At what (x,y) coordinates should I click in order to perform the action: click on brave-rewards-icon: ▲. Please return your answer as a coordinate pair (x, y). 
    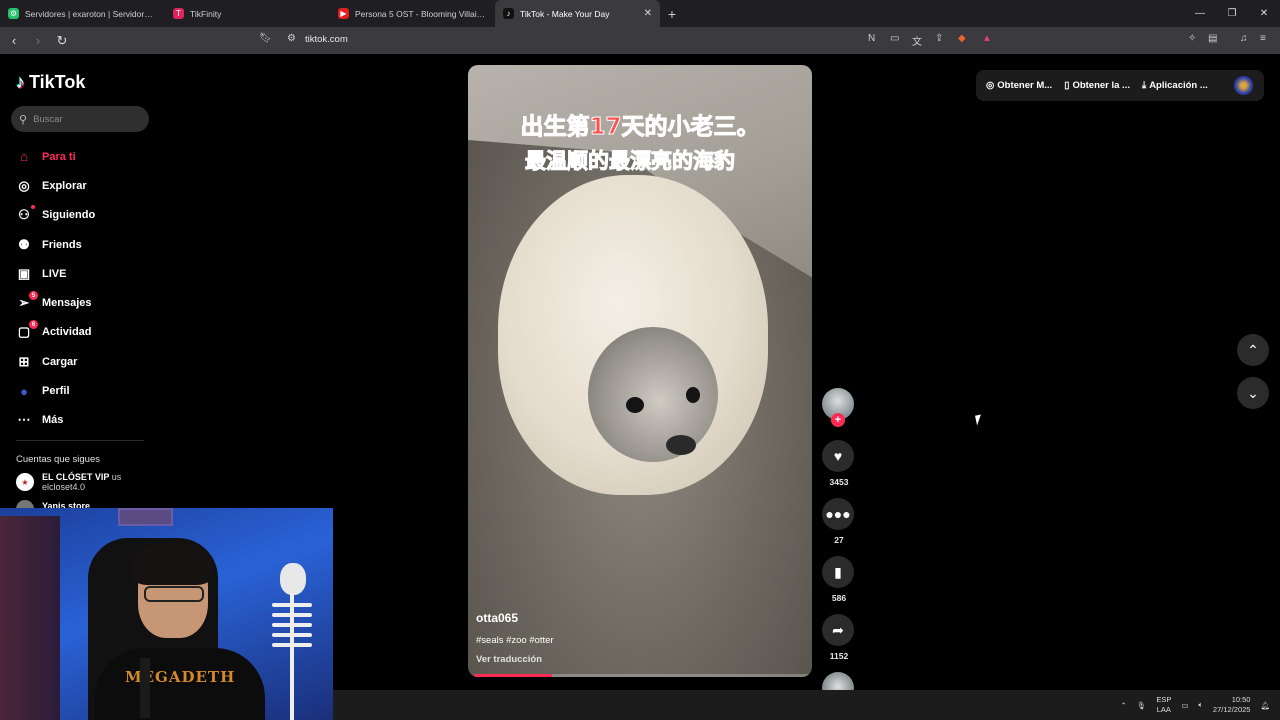
    Looking at the image, I should click on (987, 38).